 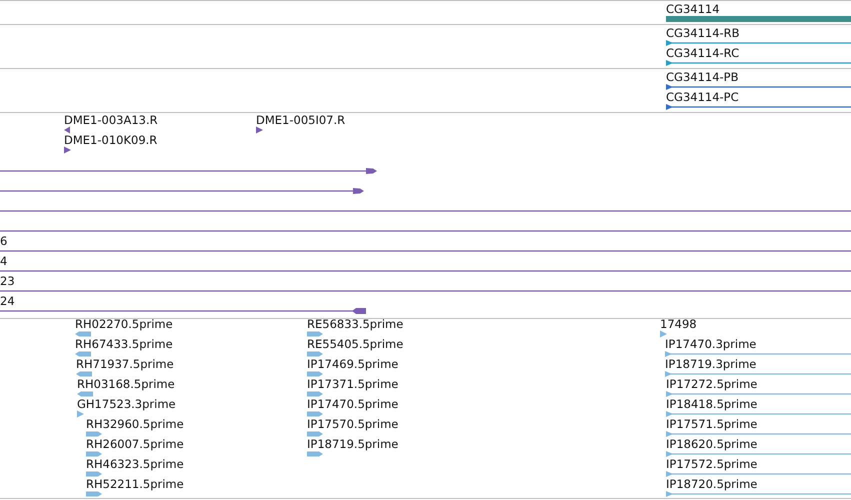 What do you see at coordinates (712, 444) in the screenshot?
I see `feature-label: IP18620.5prime` at bounding box center [712, 444].